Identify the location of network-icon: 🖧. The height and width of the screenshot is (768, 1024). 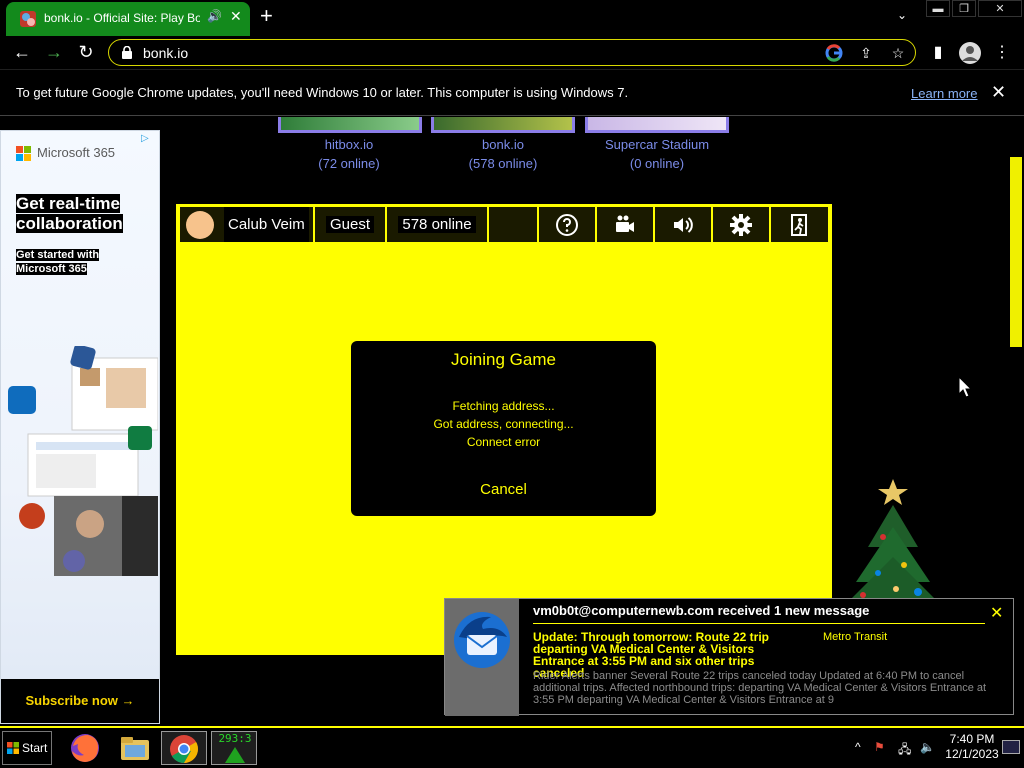
(904, 750).